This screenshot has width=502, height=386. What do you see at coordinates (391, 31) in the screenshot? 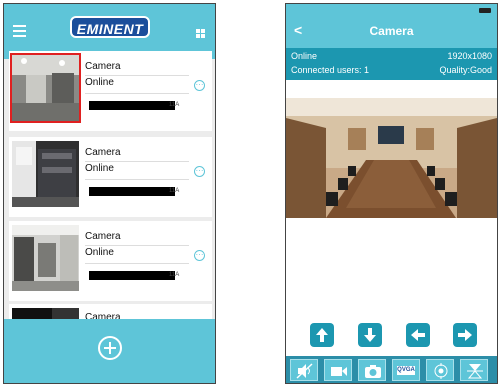
I see `page-title: Camera` at bounding box center [391, 31].